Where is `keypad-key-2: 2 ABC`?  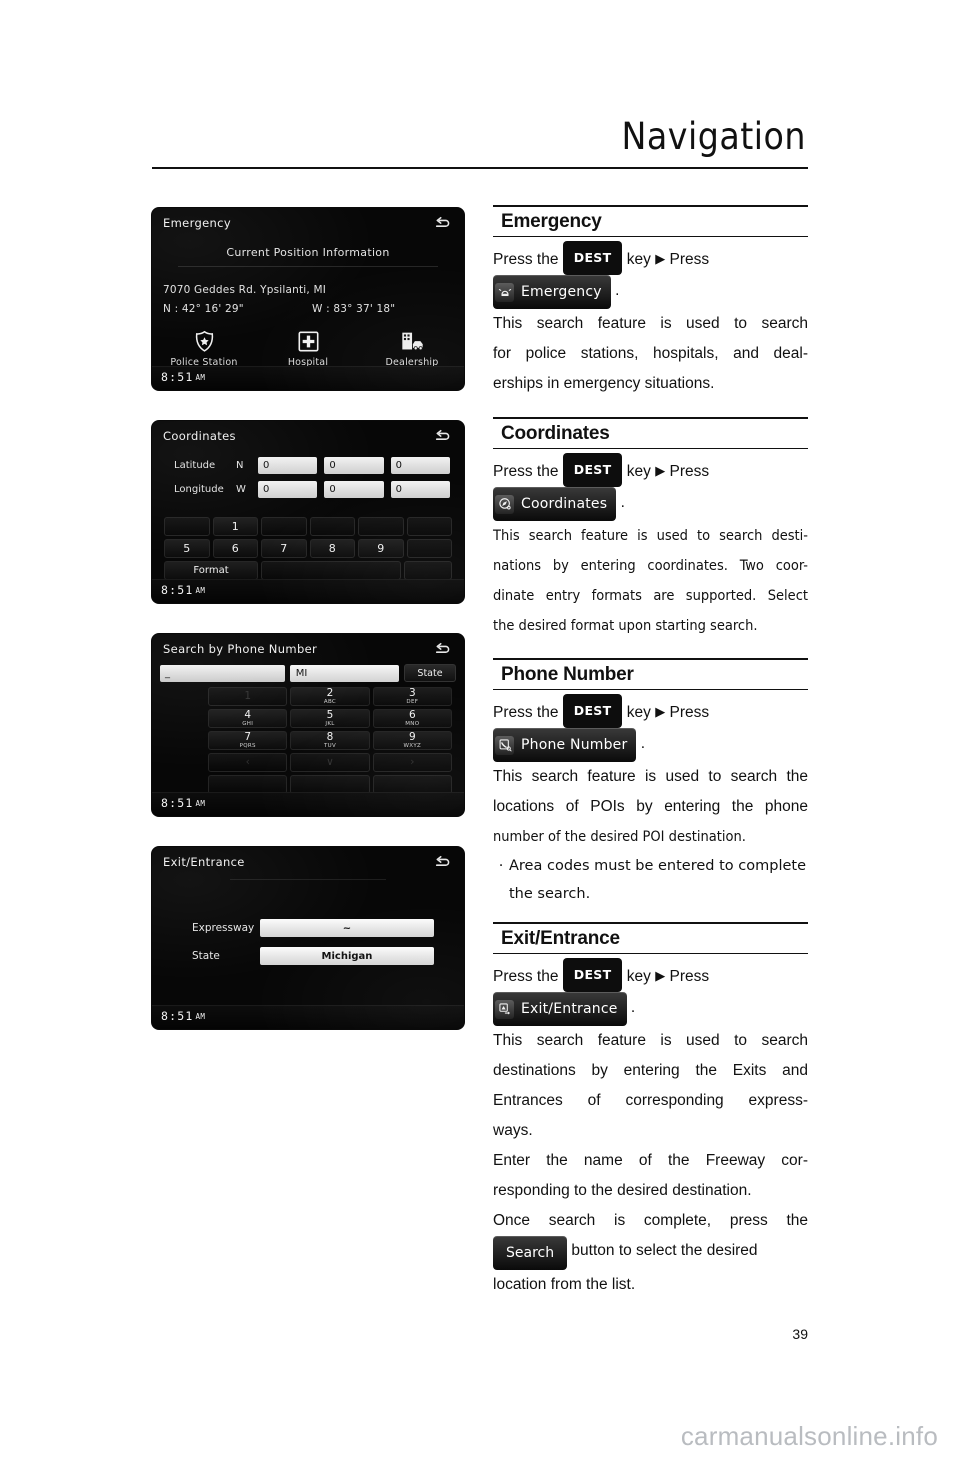 keypad-key-2: 2 ABC is located at coordinates (330, 696).